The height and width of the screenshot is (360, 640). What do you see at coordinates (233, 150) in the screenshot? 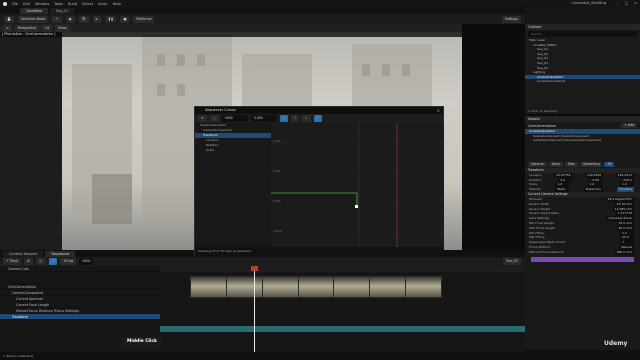
I see `curve-tree-item: Scale` at bounding box center [233, 150].